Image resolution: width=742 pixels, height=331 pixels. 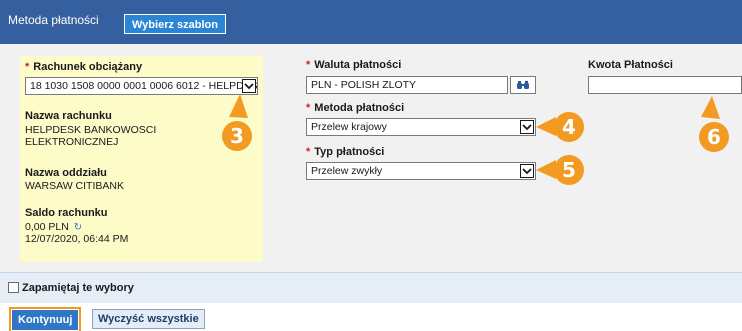 I want to click on form-actions: Kontynuuj Wyczyść wszystkie, so click(x=371, y=317).